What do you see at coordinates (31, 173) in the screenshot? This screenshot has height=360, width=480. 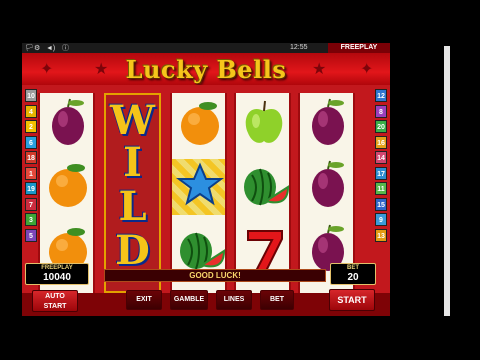 I see `payline-indicator-left: 1` at bounding box center [31, 173].